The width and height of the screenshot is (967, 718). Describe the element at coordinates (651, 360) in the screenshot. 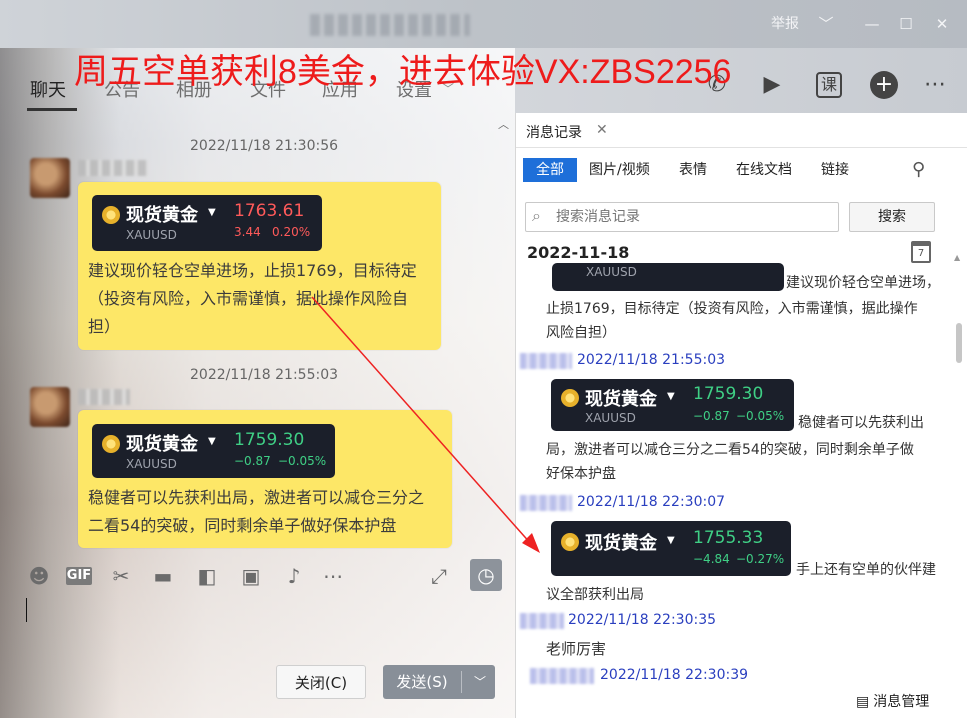

I see `record-timestamp: 2022/11/18 21:55:03` at that location.